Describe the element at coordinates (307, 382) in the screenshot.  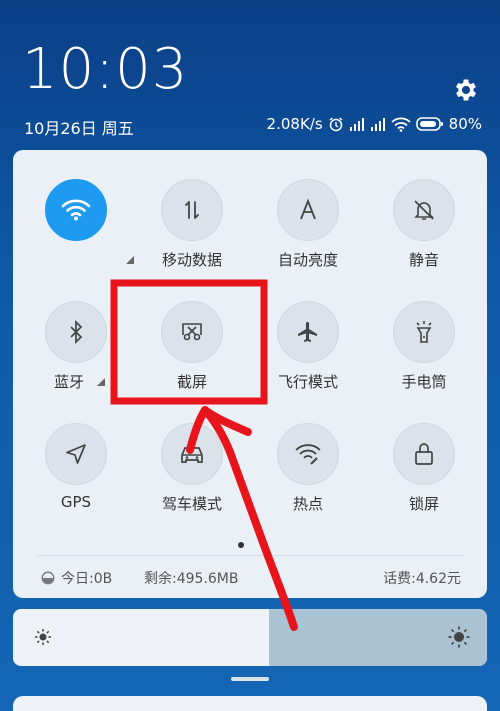
I see `toggle-label: 飞行模式` at that location.